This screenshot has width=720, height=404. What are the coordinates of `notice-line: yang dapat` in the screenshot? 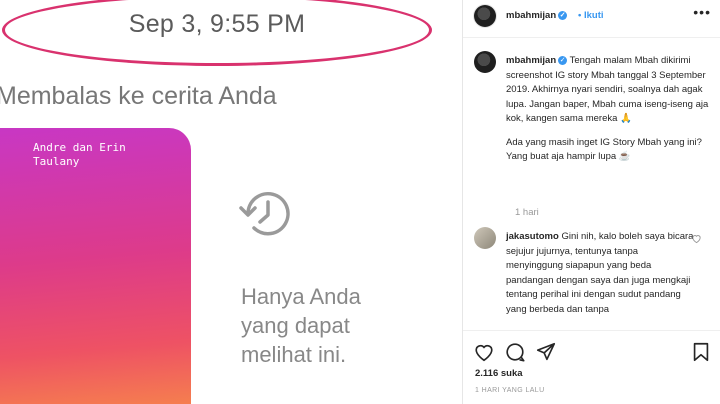 It's located at (295, 325).